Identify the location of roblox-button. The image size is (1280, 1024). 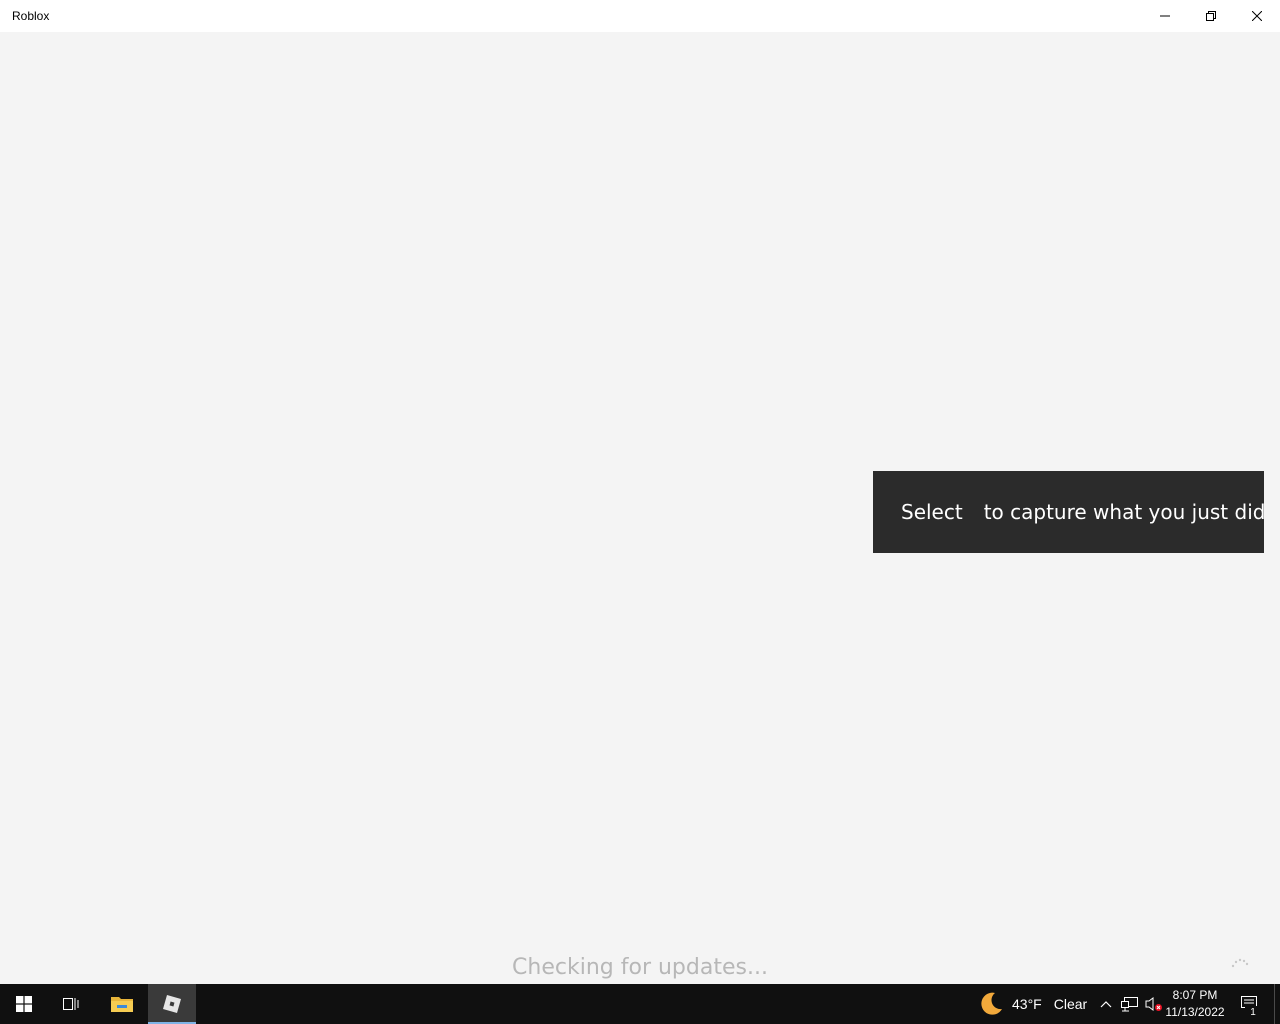
(172, 1004).